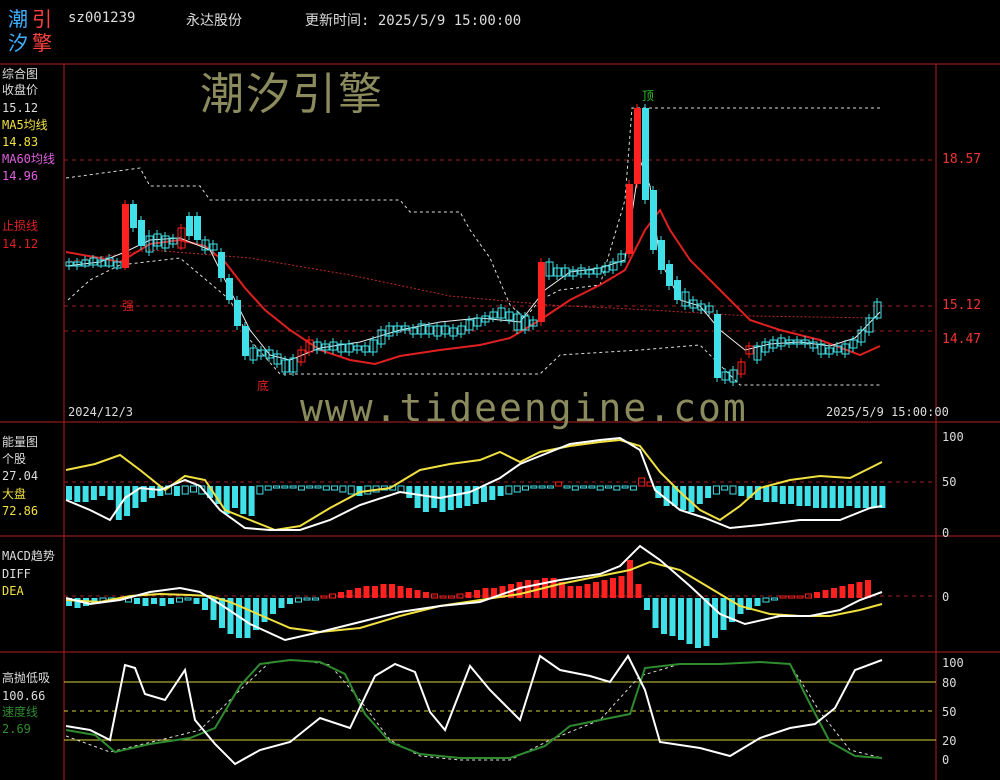 The width and height of the screenshot is (1000, 780). What do you see at coordinates (20, 176) in the screenshot?
I see `ma60-value: 14.96` at bounding box center [20, 176].